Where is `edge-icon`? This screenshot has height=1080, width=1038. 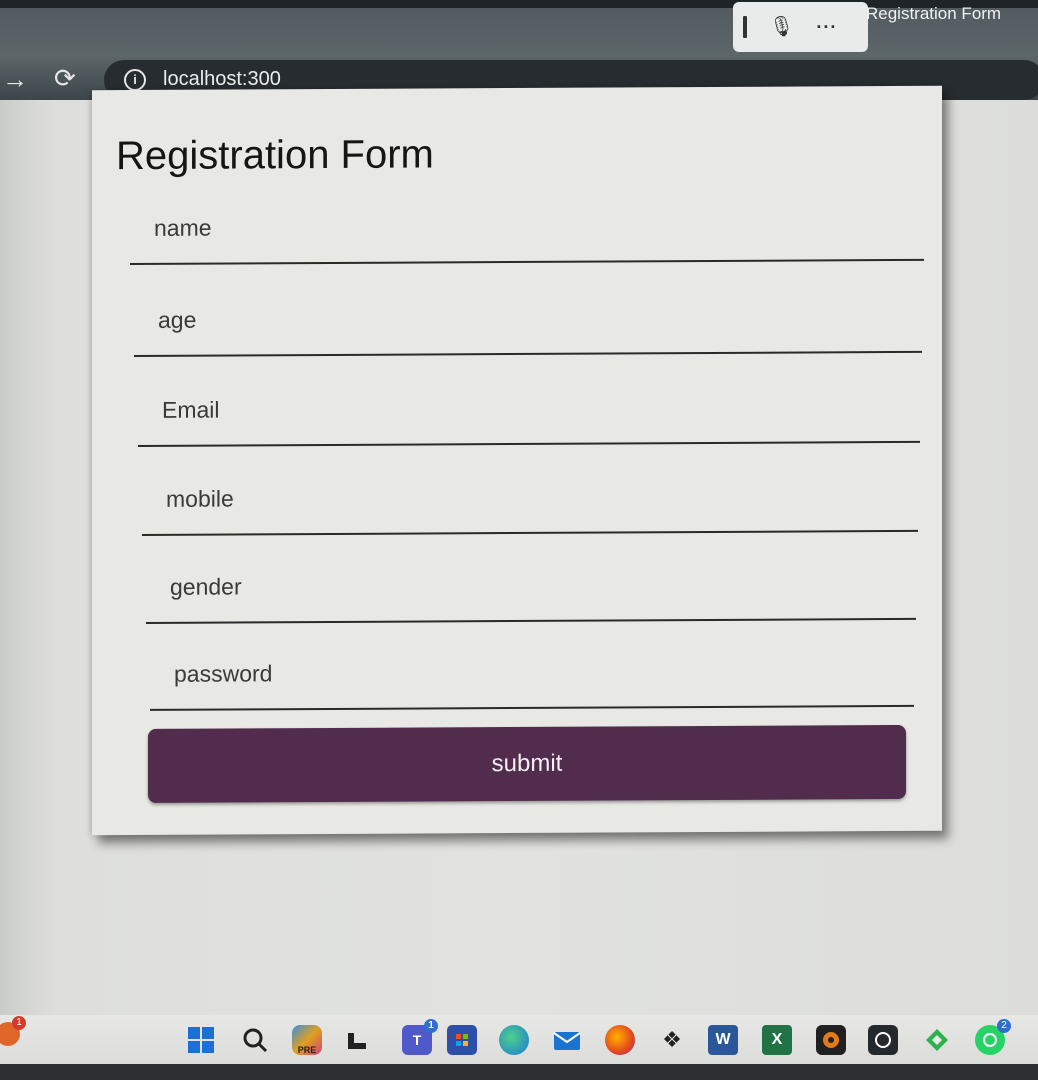
edge-icon is located at coordinates (514, 1040).